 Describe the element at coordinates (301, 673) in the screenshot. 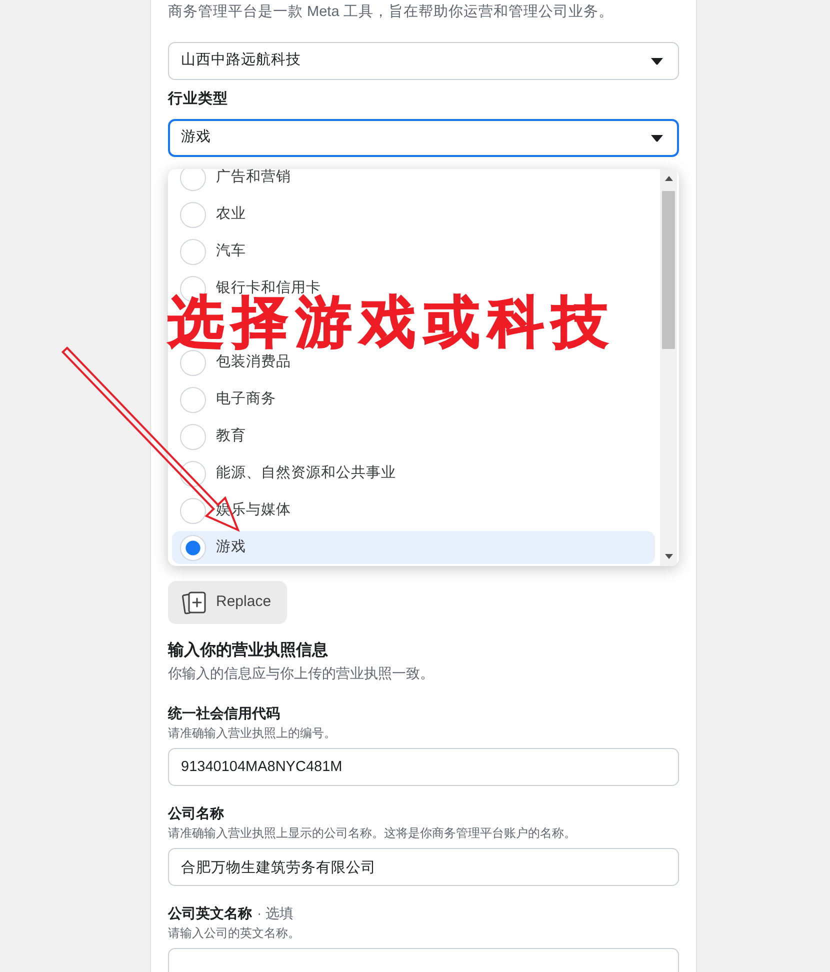

I see `section-subtitle: 你输入的信息应与你上传的营业执照一致。` at that location.